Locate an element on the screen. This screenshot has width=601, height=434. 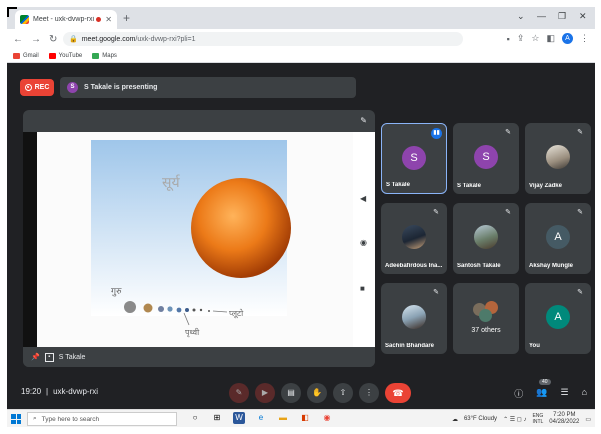
profile-avatar: A is located at coordinates (567, 38).